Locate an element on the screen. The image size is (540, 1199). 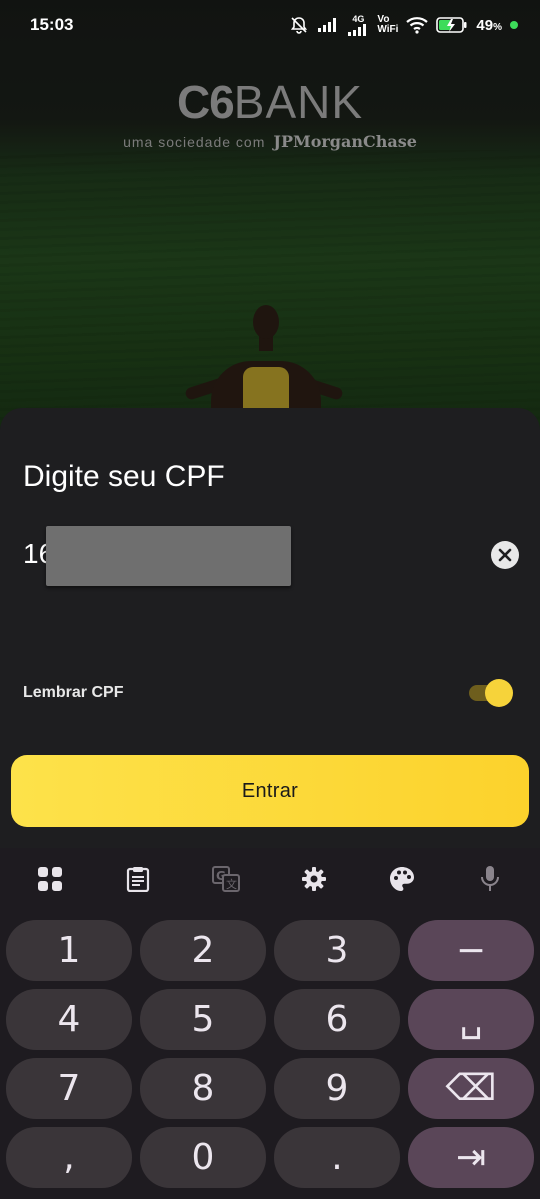
remember-cpf-label: Lembrar CPF is located at coordinates (73, 692).